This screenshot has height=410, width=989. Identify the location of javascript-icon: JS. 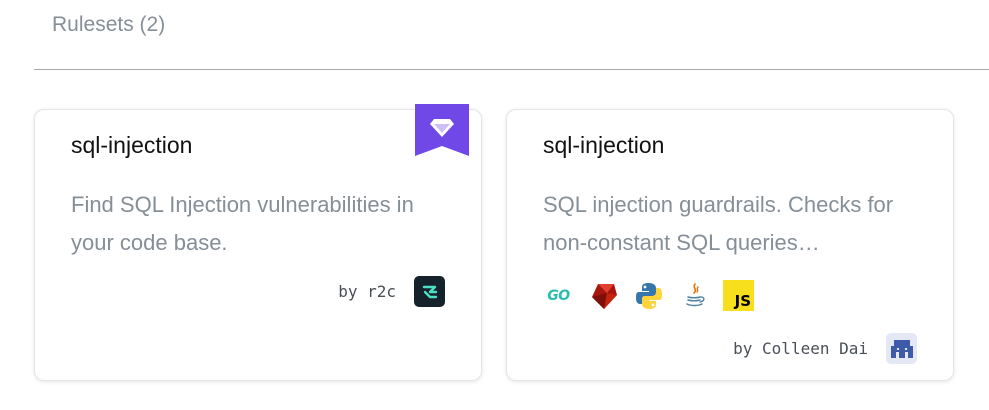
(738, 295).